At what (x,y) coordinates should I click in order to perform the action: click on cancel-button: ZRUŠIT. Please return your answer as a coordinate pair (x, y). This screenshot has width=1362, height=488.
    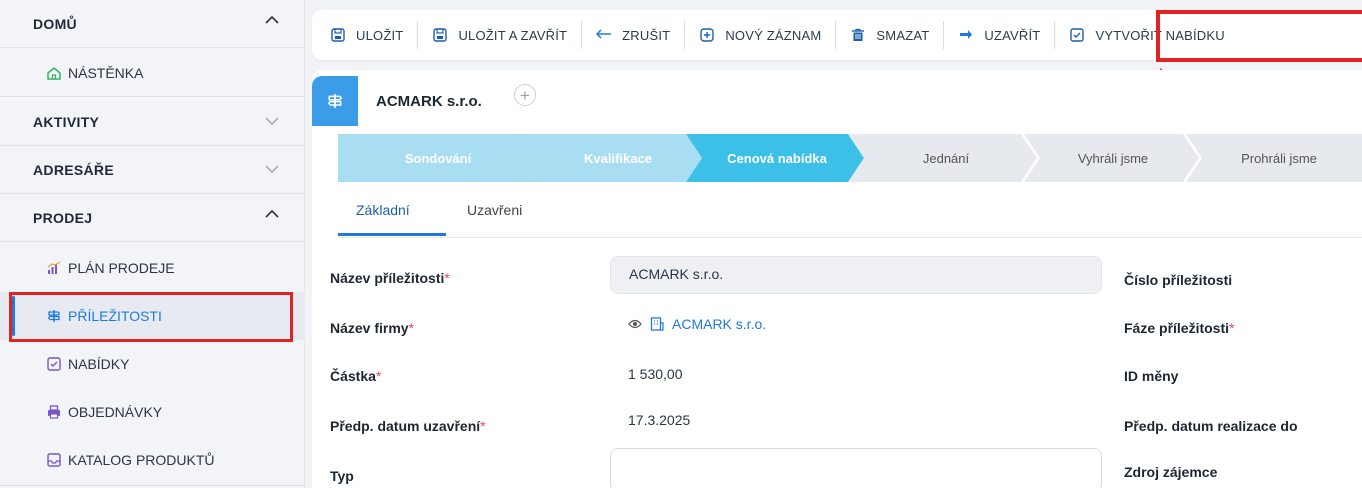
    Looking at the image, I should click on (634, 35).